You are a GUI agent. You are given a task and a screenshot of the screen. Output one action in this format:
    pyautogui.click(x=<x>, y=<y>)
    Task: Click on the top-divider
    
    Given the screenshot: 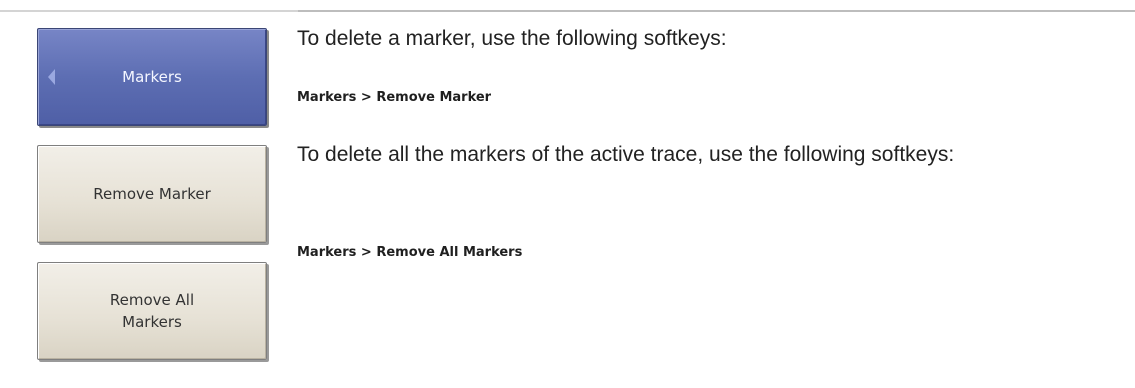 What is the action you would take?
    pyautogui.click(x=567, y=11)
    